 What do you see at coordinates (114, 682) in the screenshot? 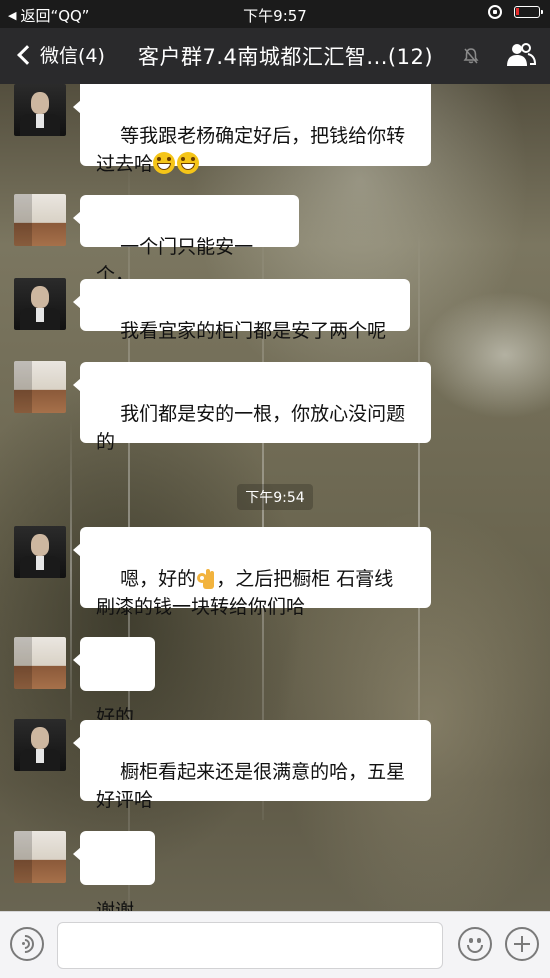
I see `message-bubble: 好的` at bounding box center [114, 682].